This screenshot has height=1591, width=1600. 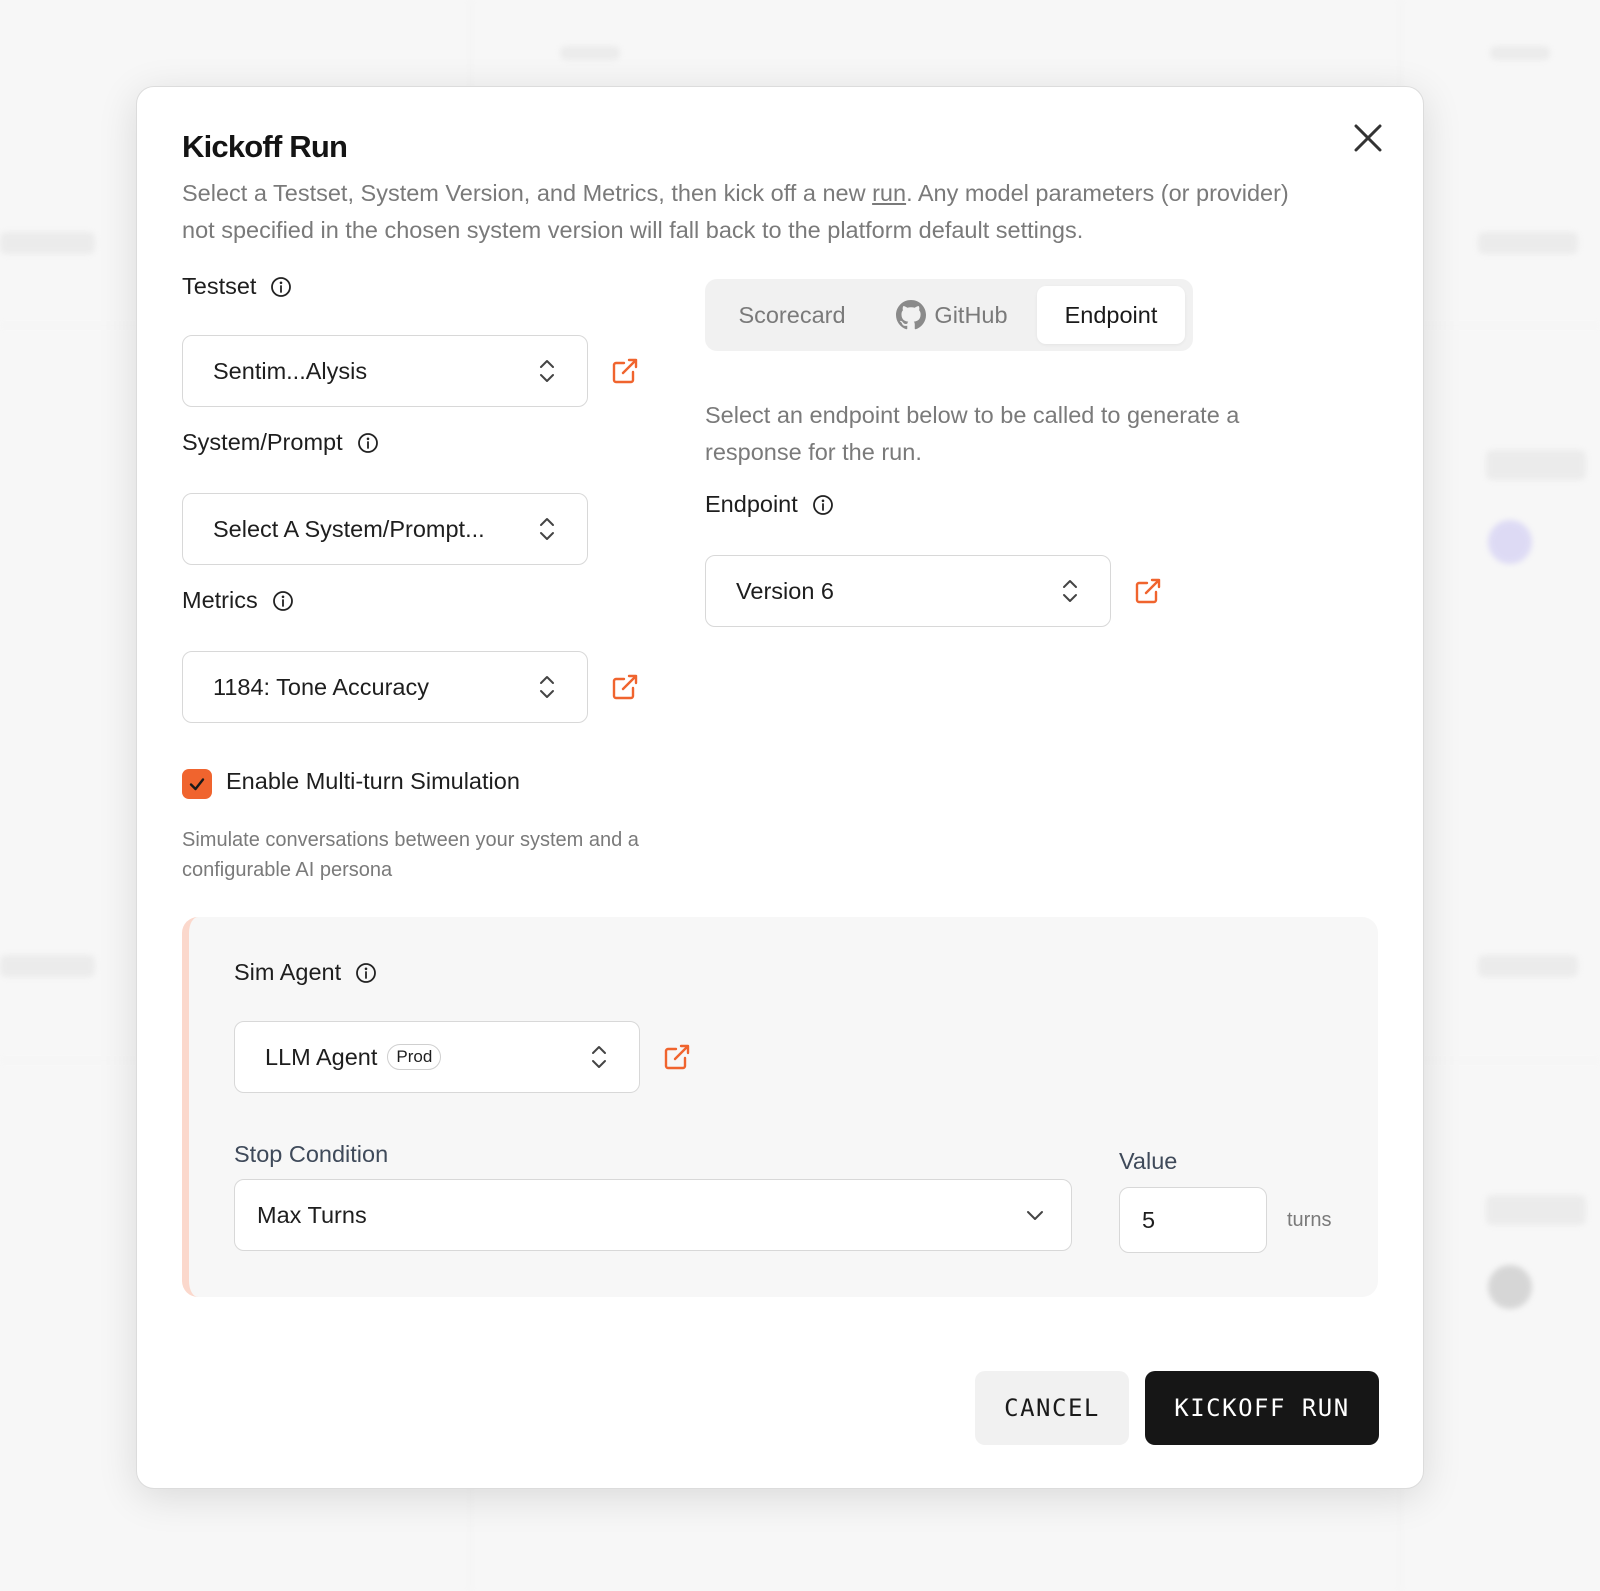 I want to click on tab-scorecard: Scorecard, so click(x=792, y=315).